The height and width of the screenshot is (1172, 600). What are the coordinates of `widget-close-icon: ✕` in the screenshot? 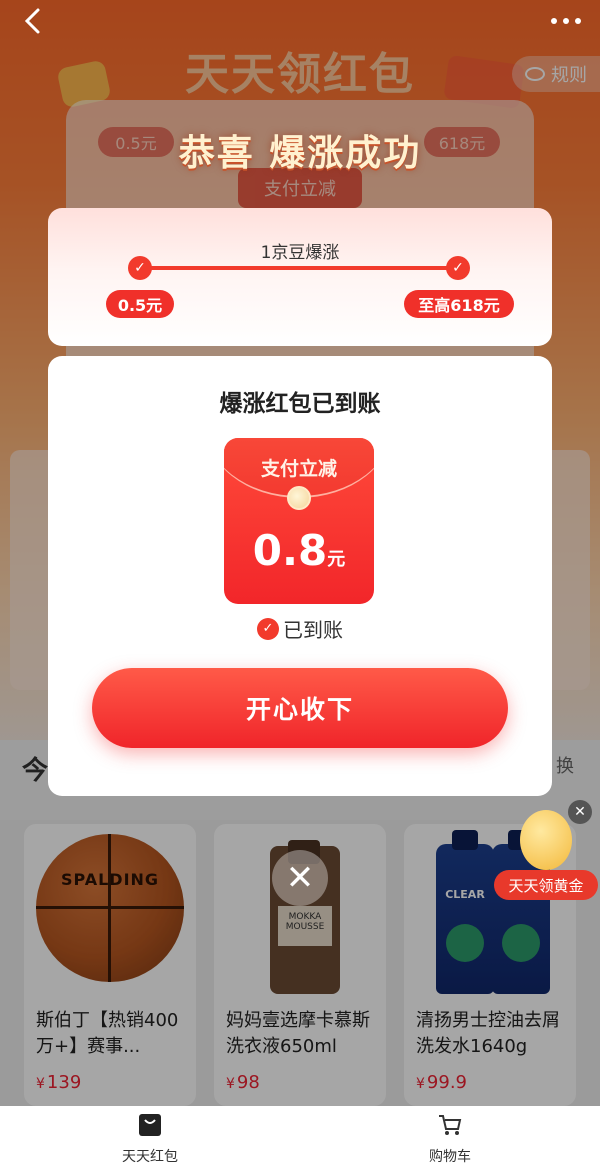 It's located at (580, 812).